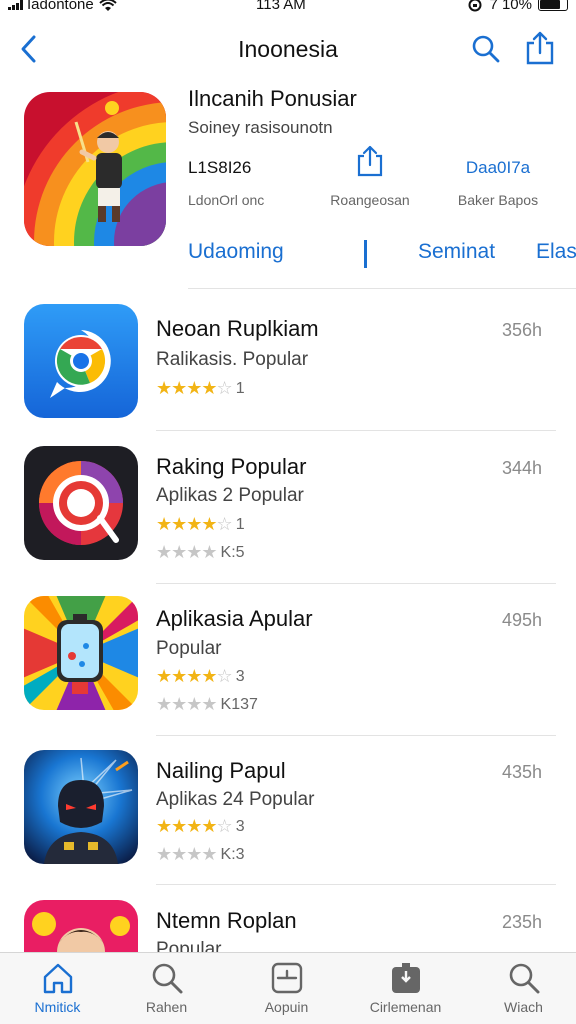 The height and width of the screenshot is (1024, 576). What do you see at coordinates (286, 1007) in the screenshot?
I see `tab-label: Aopuin` at bounding box center [286, 1007].